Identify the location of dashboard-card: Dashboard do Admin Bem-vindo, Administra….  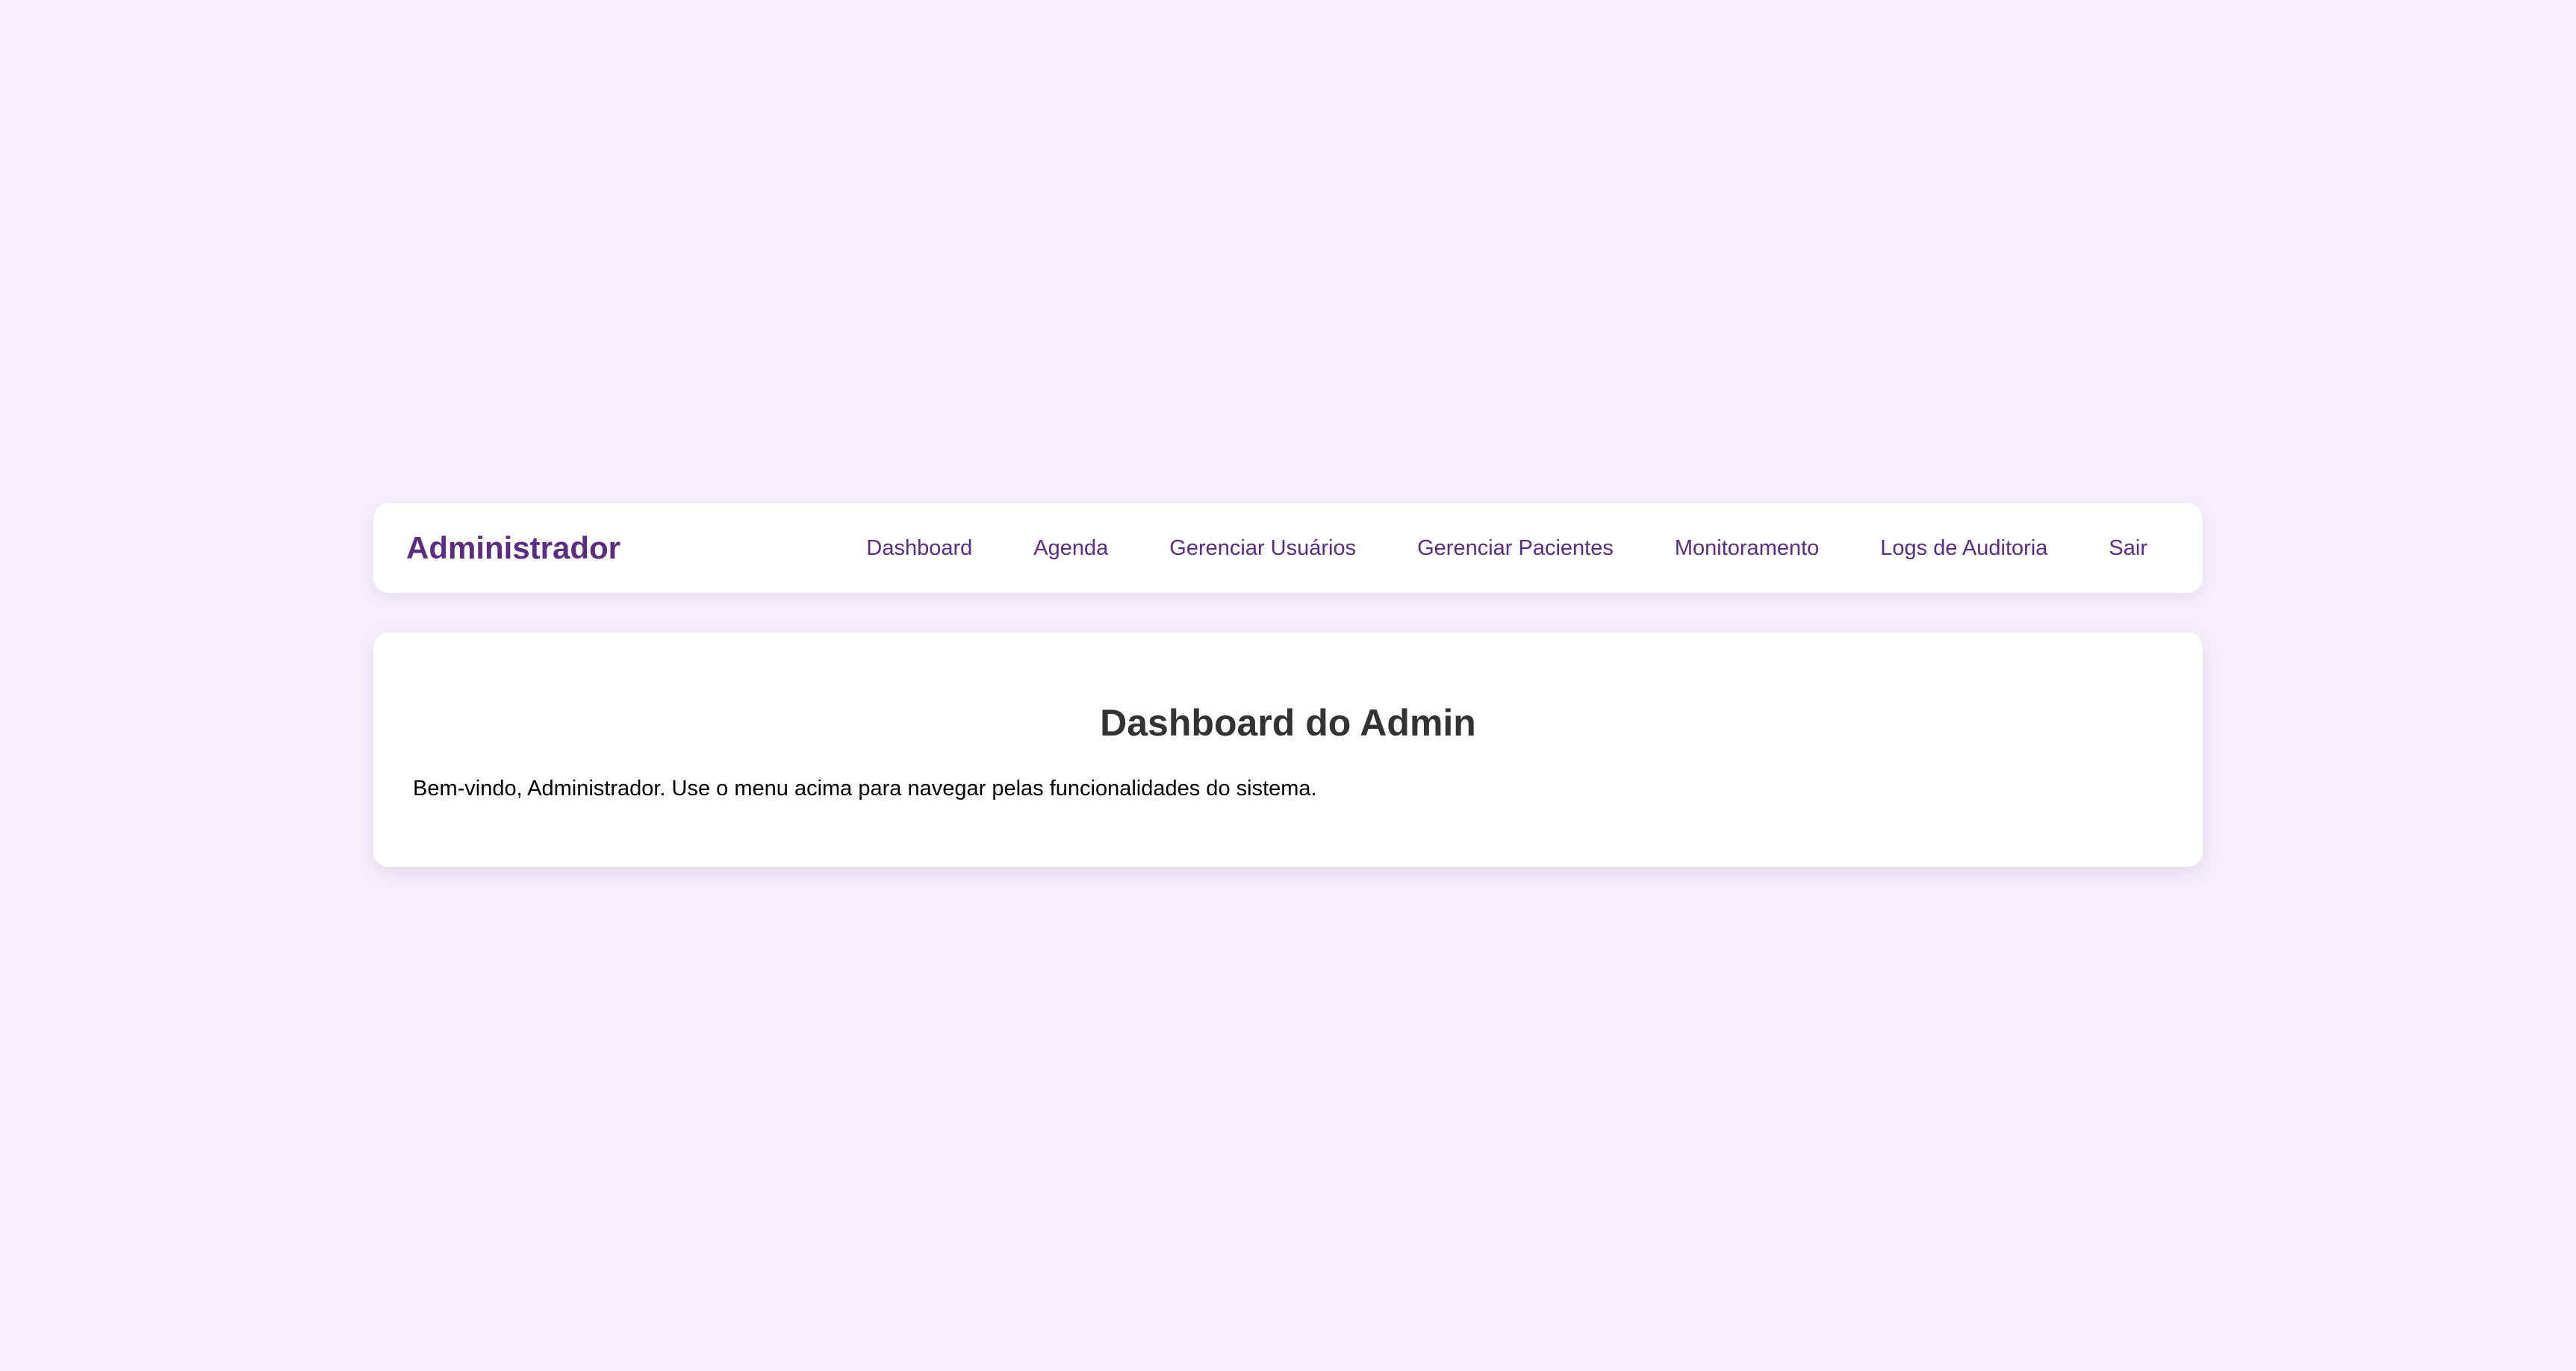
(1288, 749).